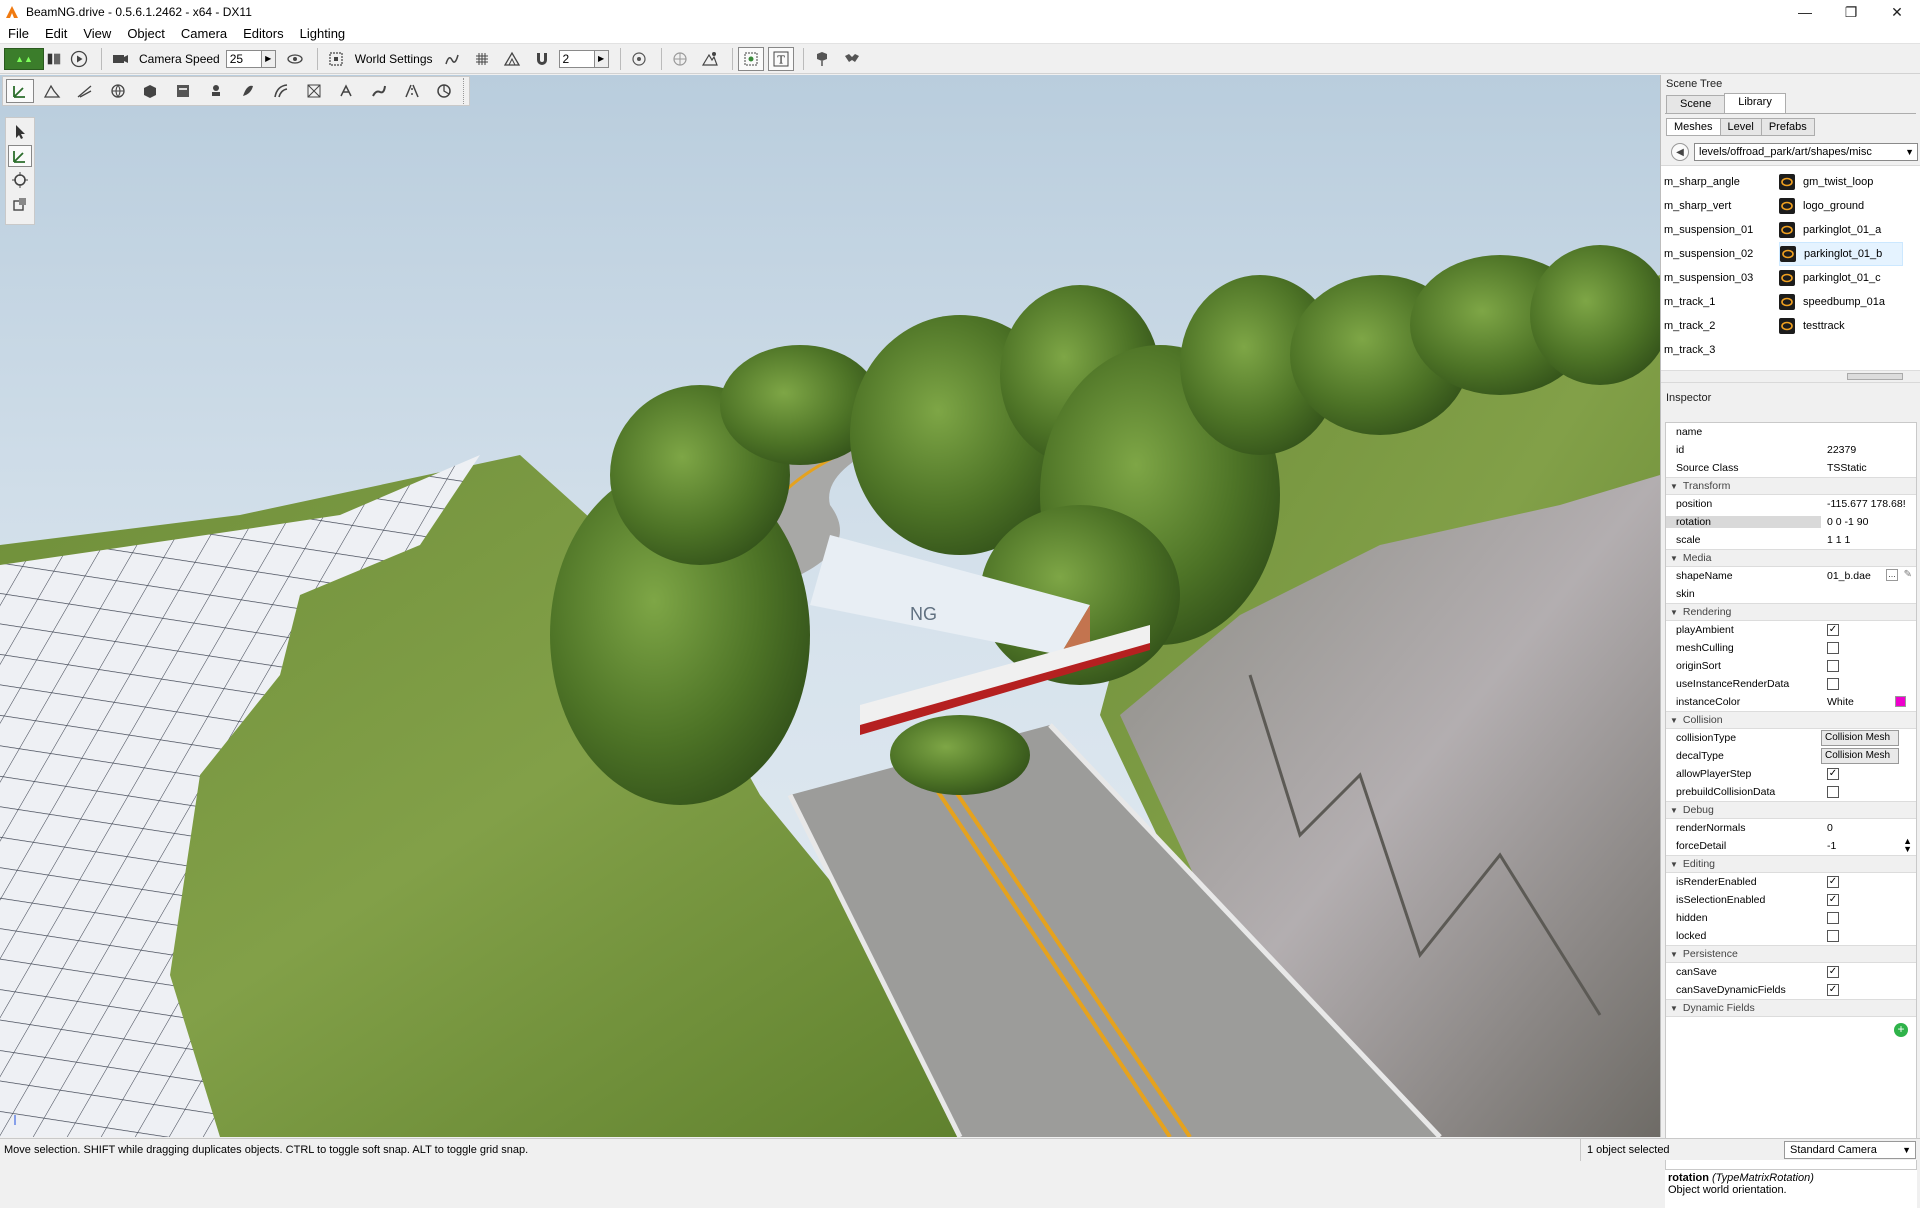  I want to click on play-game-icon, so click(79, 59).